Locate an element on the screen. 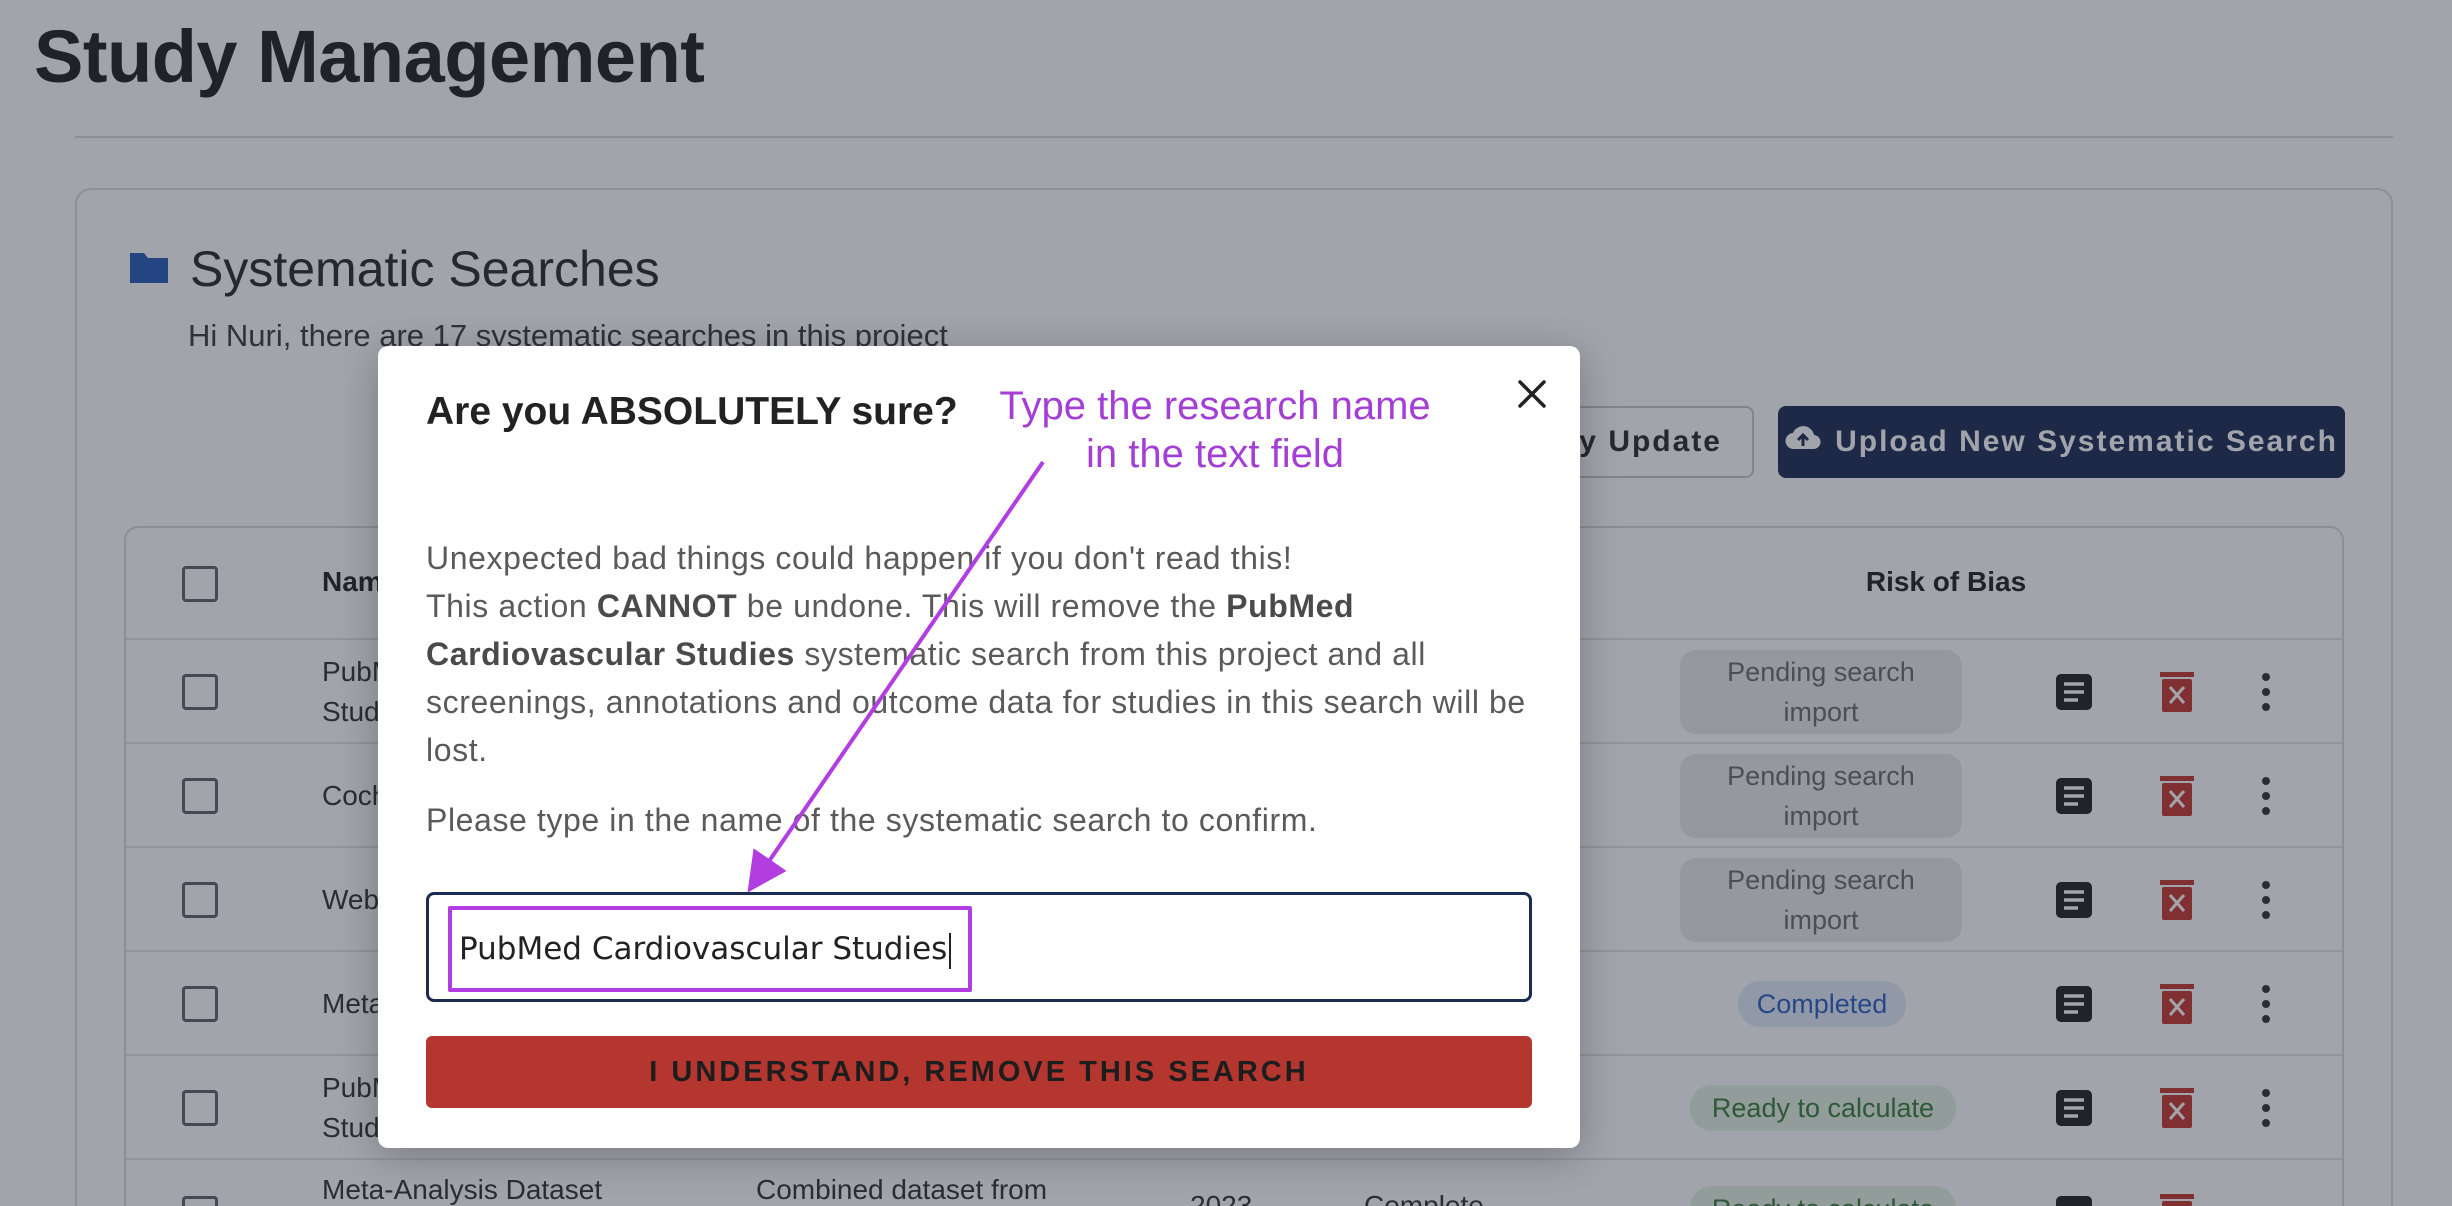 This screenshot has width=2452, height=1206. annotation-callout: Type the research name in the text field is located at coordinates (1215, 430).